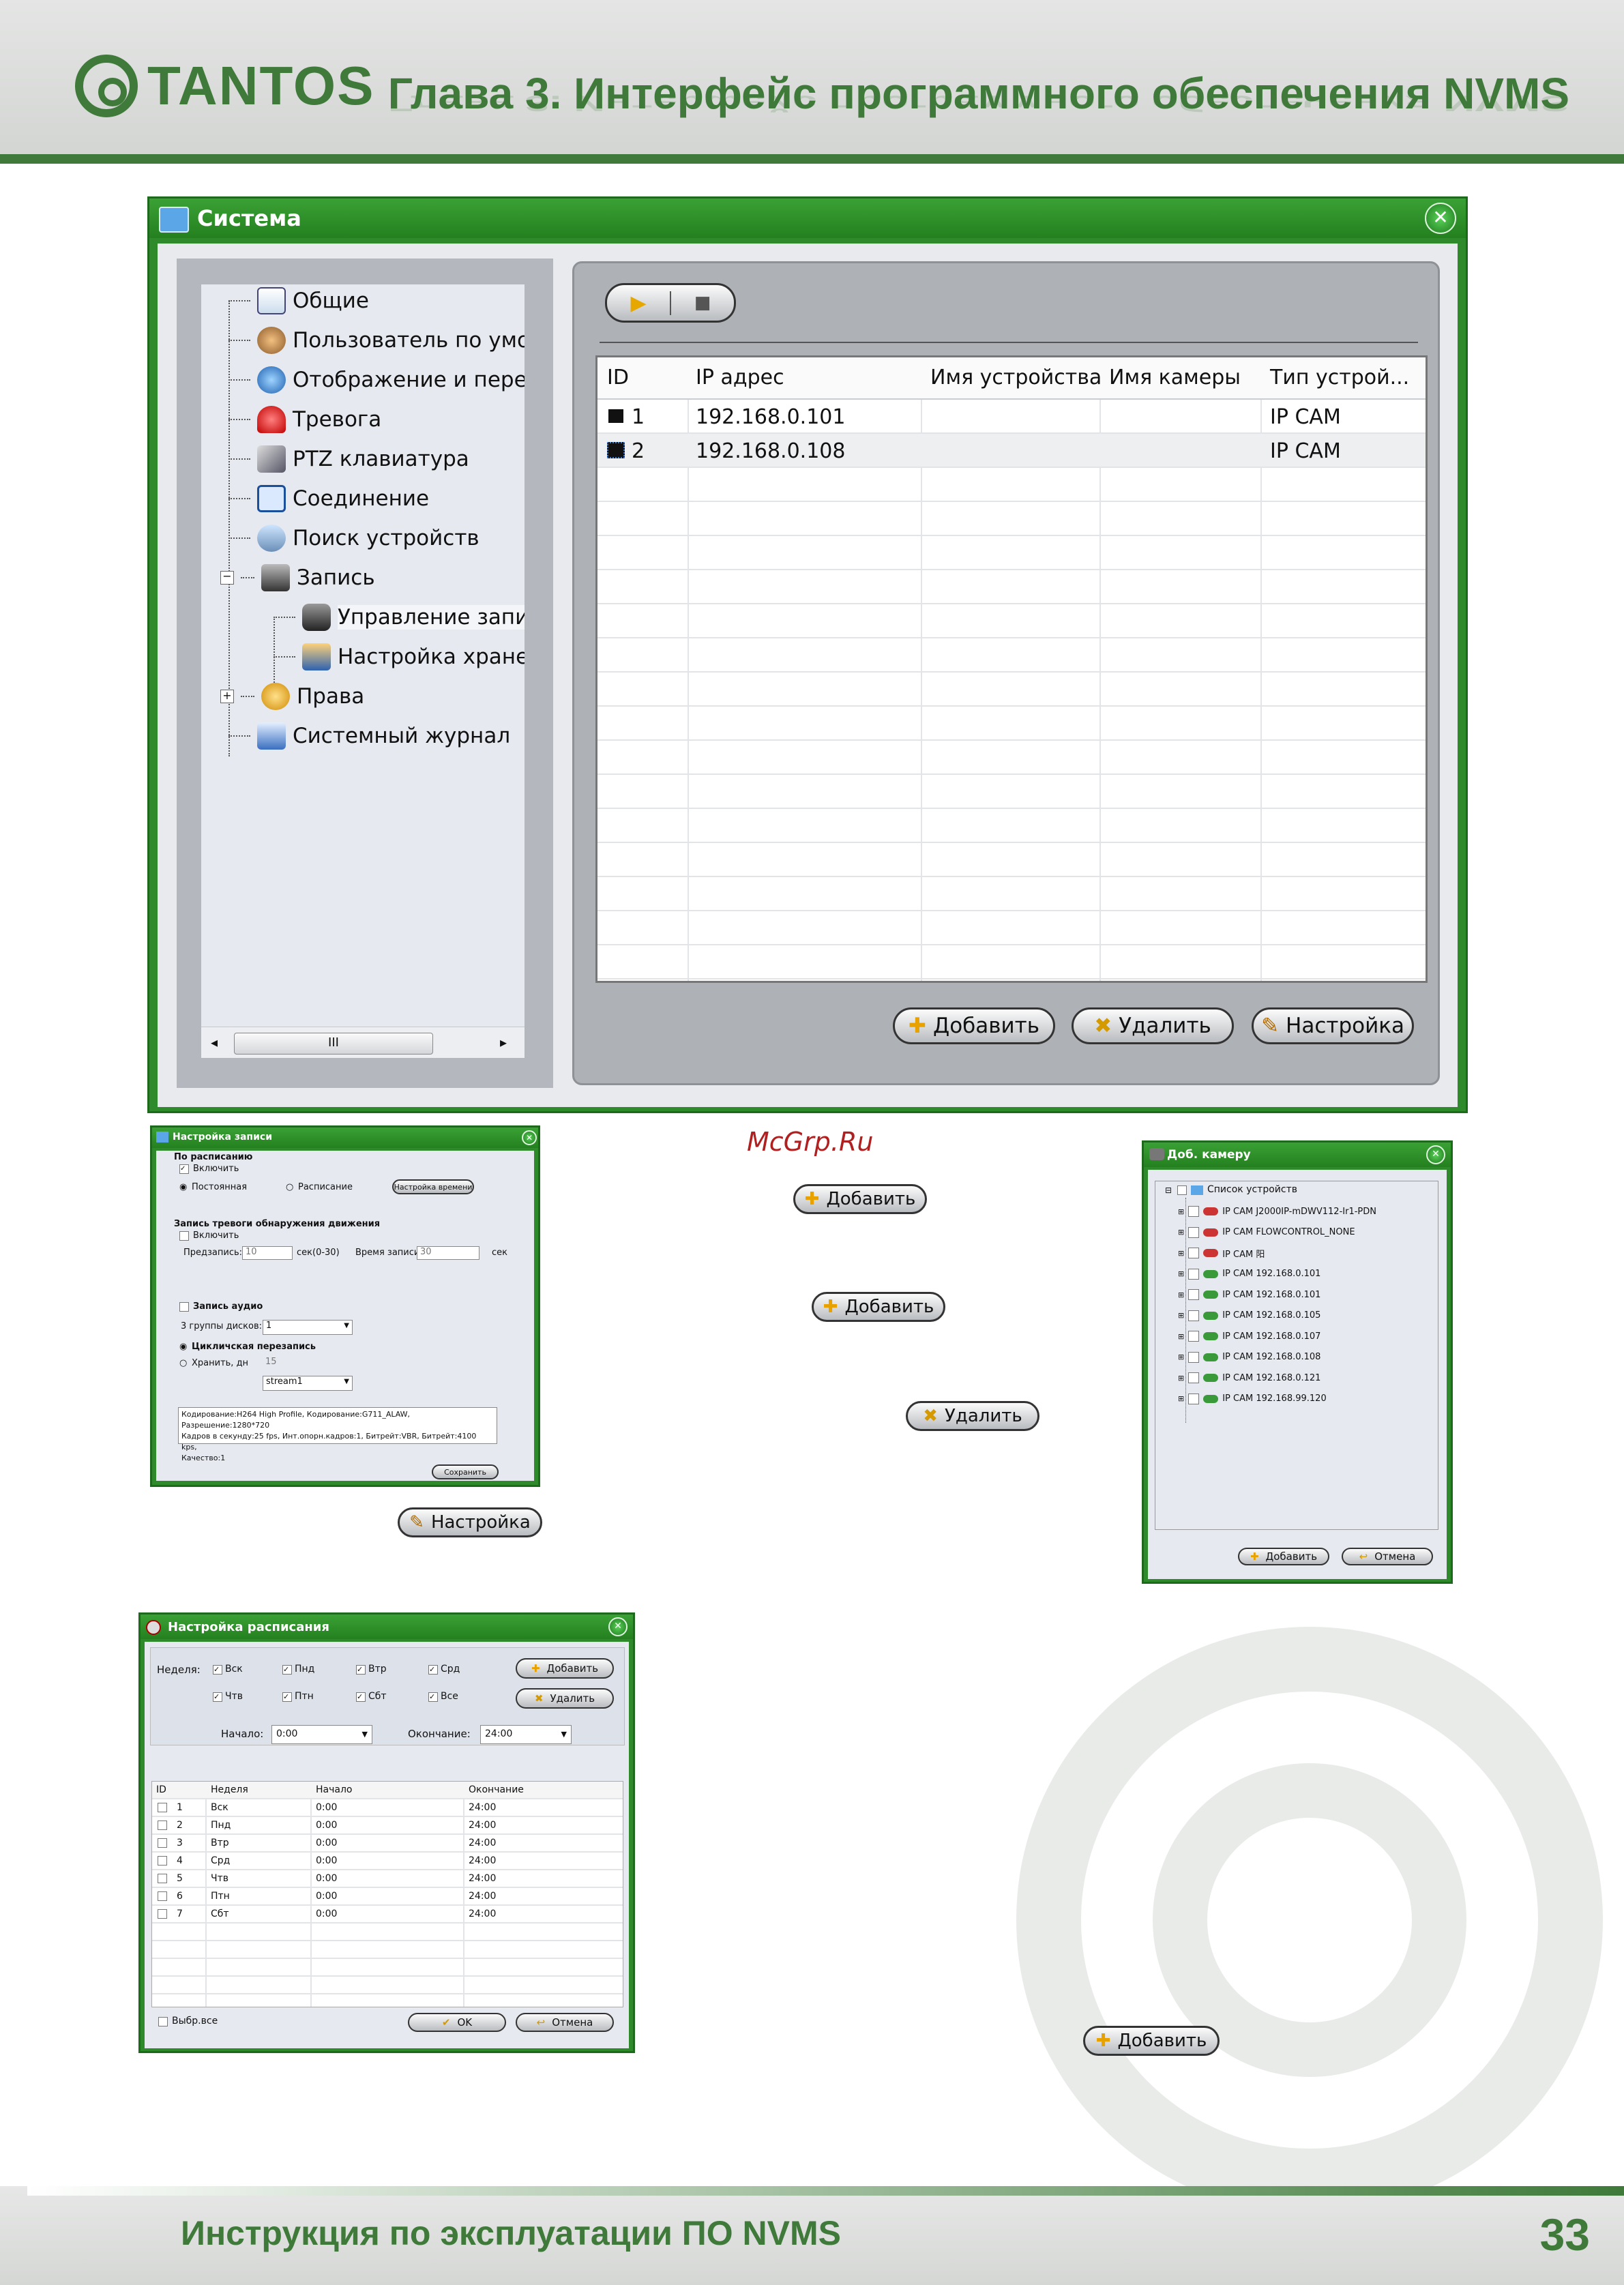 Image resolution: width=1624 pixels, height=2285 pixels. I want to click on col-device-name: Имя устройства, so click(1016, 377).